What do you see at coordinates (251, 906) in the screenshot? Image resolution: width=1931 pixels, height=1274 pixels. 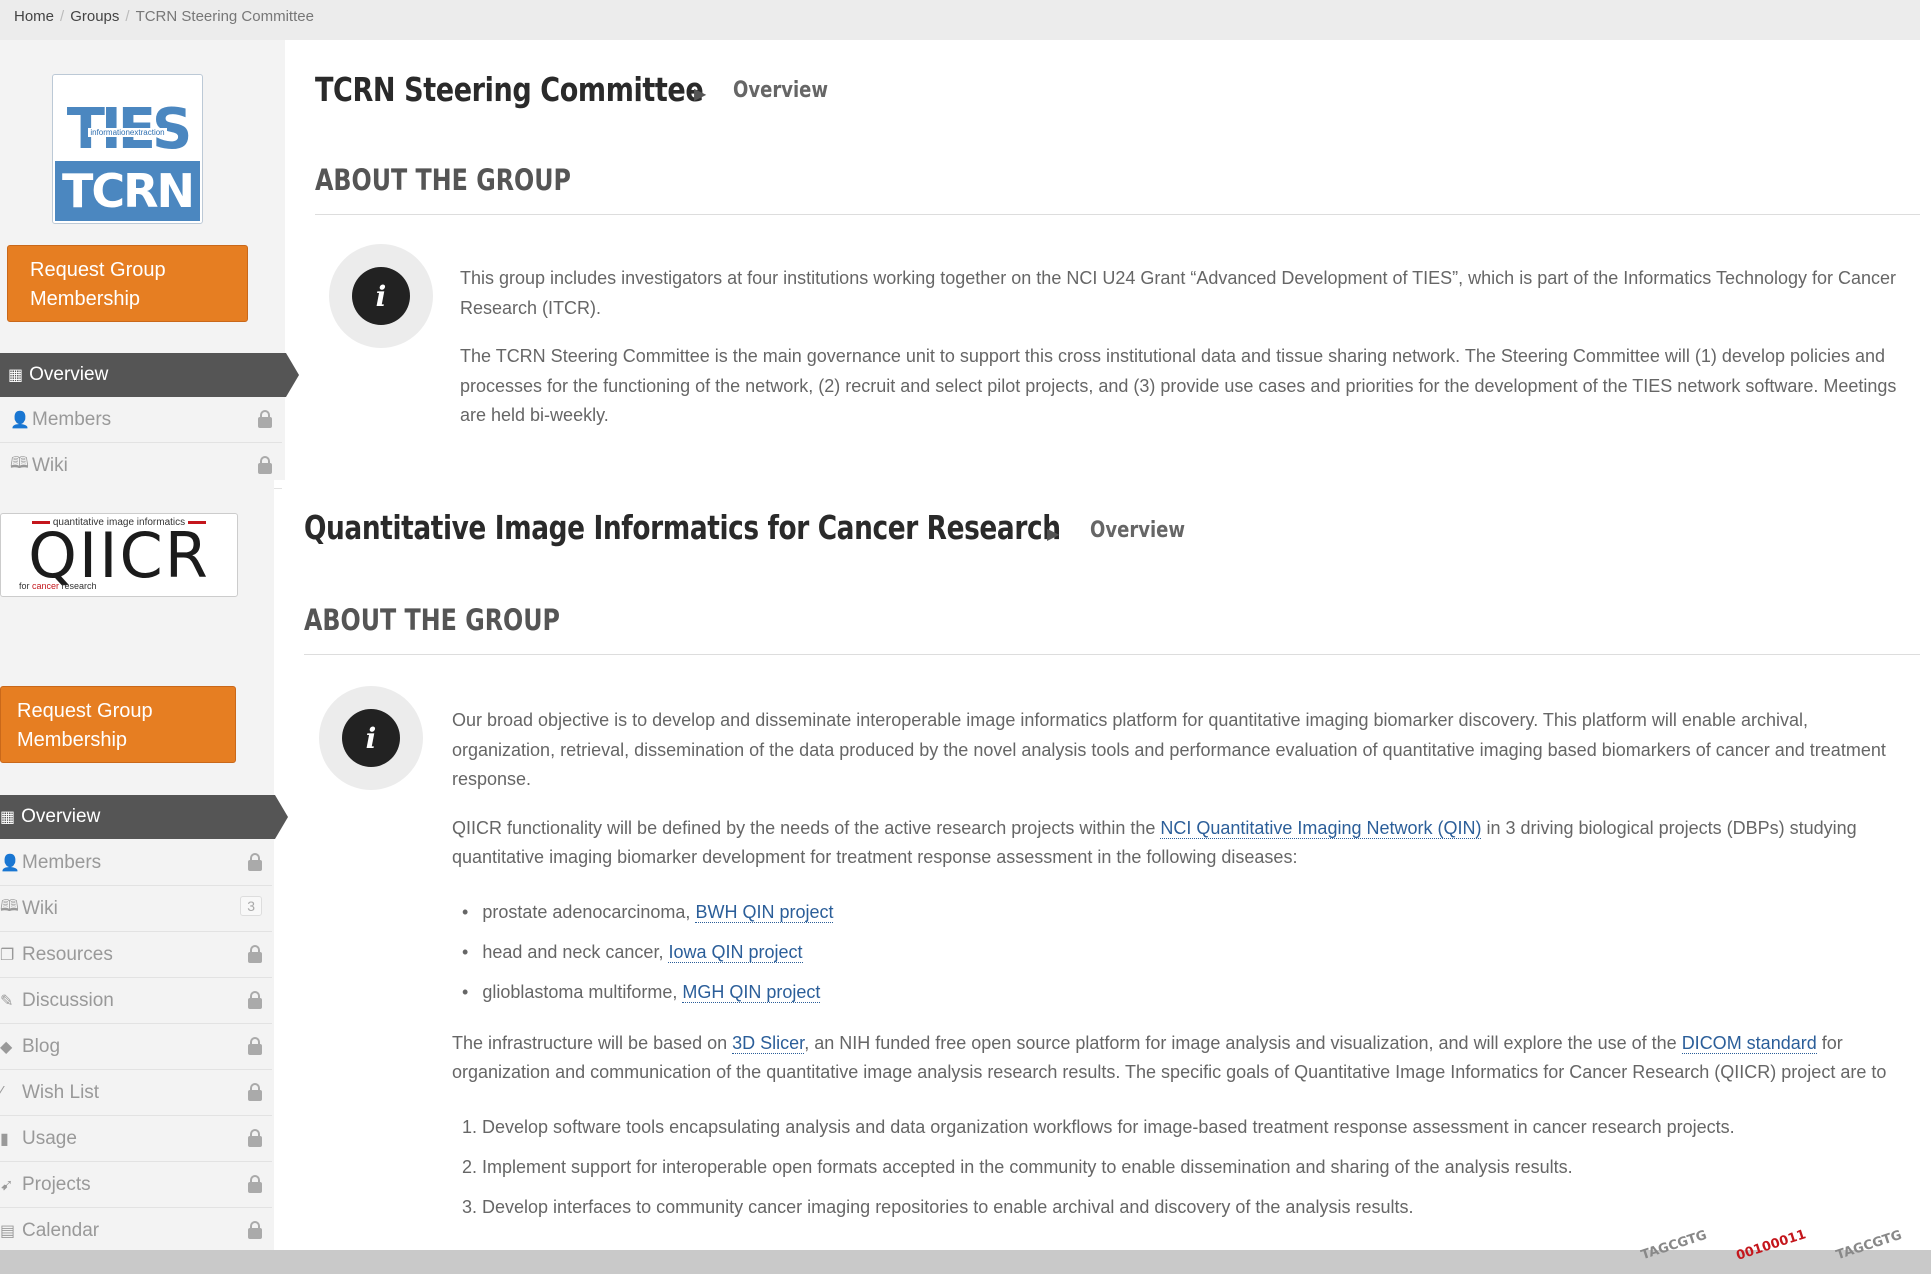 I see `wiki-count-badge: 3` at bounding box center [251, 906].